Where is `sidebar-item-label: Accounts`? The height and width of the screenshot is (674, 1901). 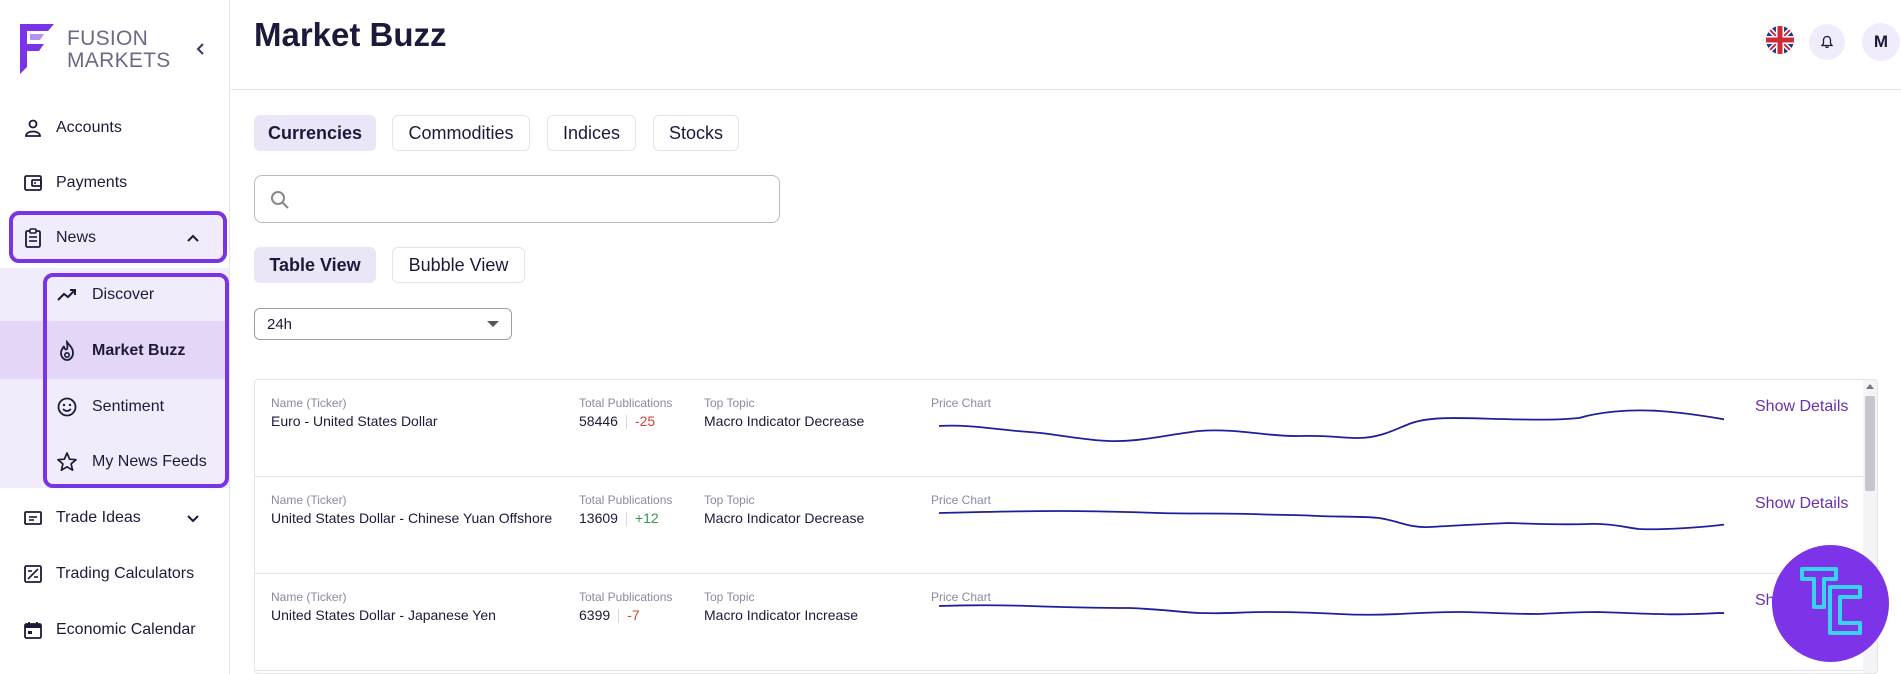
sidebar-item-label: Accounts is located at coordinates (89, 127).